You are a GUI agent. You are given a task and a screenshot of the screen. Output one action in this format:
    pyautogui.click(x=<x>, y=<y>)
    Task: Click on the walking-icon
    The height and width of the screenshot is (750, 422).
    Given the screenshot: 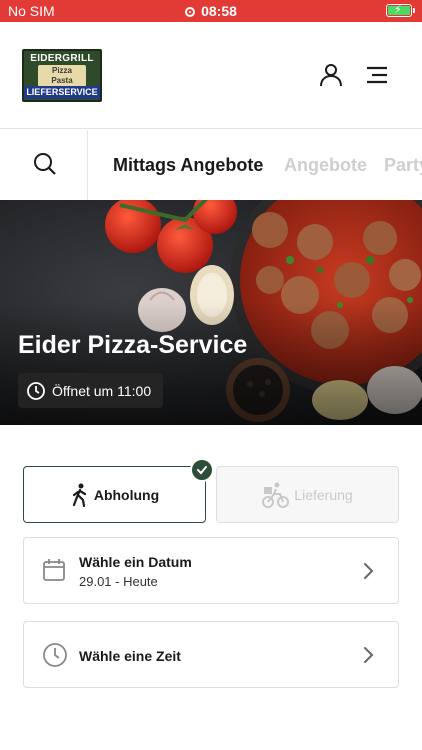 What is the action you would take?
    pyautogui.click(x=79, y=495)
    